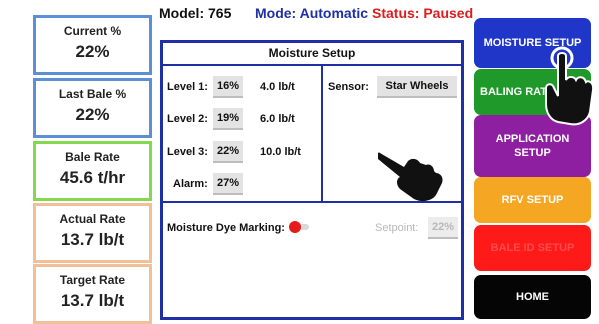 This screenshot has height=324, width=599. What do you see at coordinates (228, 184) in the screenshot?
I see `alarm-input: 27%` at bounding box center [228, 184].